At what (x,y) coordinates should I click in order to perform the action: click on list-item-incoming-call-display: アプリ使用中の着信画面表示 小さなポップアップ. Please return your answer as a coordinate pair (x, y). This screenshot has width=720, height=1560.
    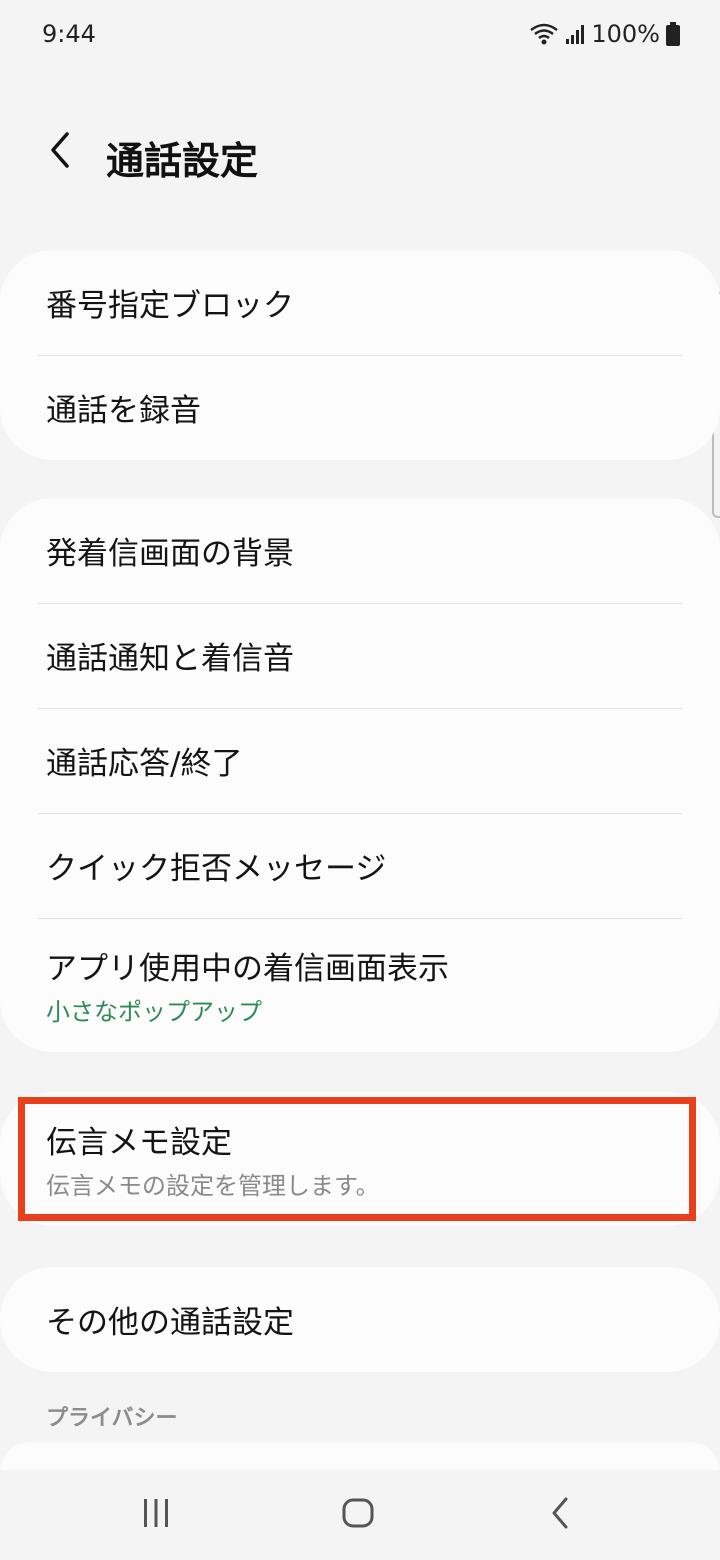
    Looking at the image, I should click on (360, 985).